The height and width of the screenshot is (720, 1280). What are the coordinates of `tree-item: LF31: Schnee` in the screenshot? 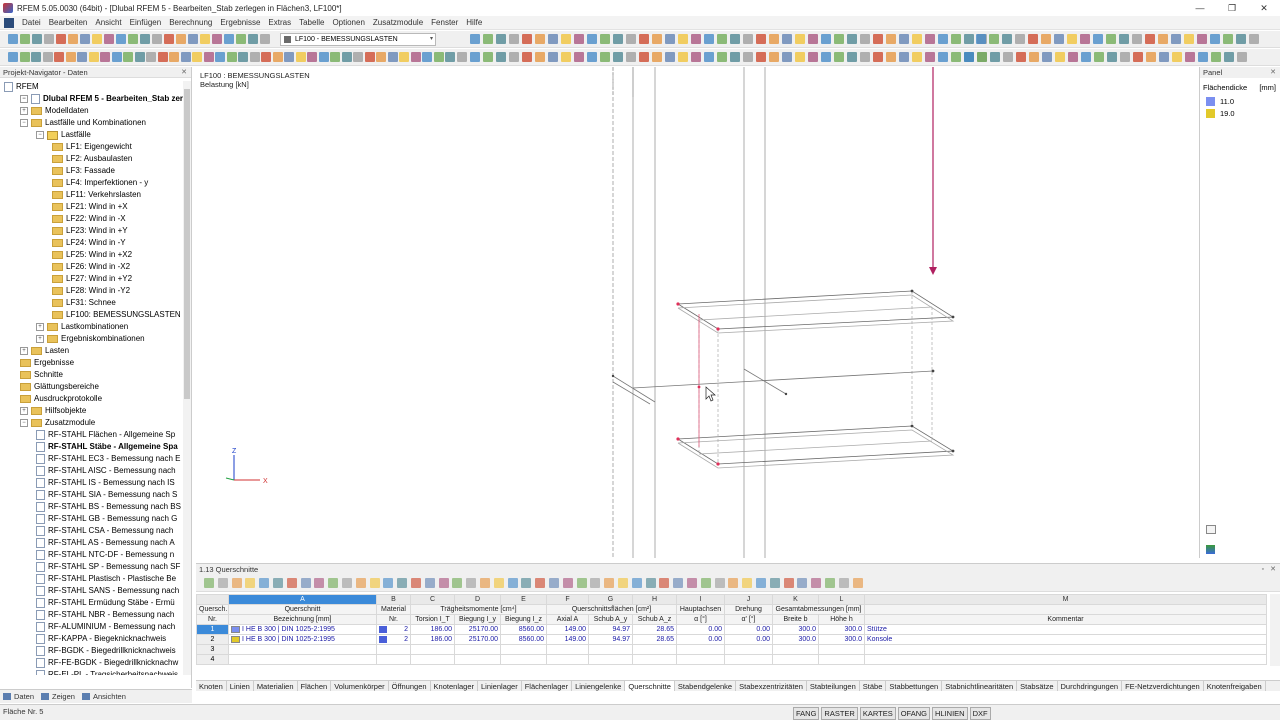 It's located at (84, 303).